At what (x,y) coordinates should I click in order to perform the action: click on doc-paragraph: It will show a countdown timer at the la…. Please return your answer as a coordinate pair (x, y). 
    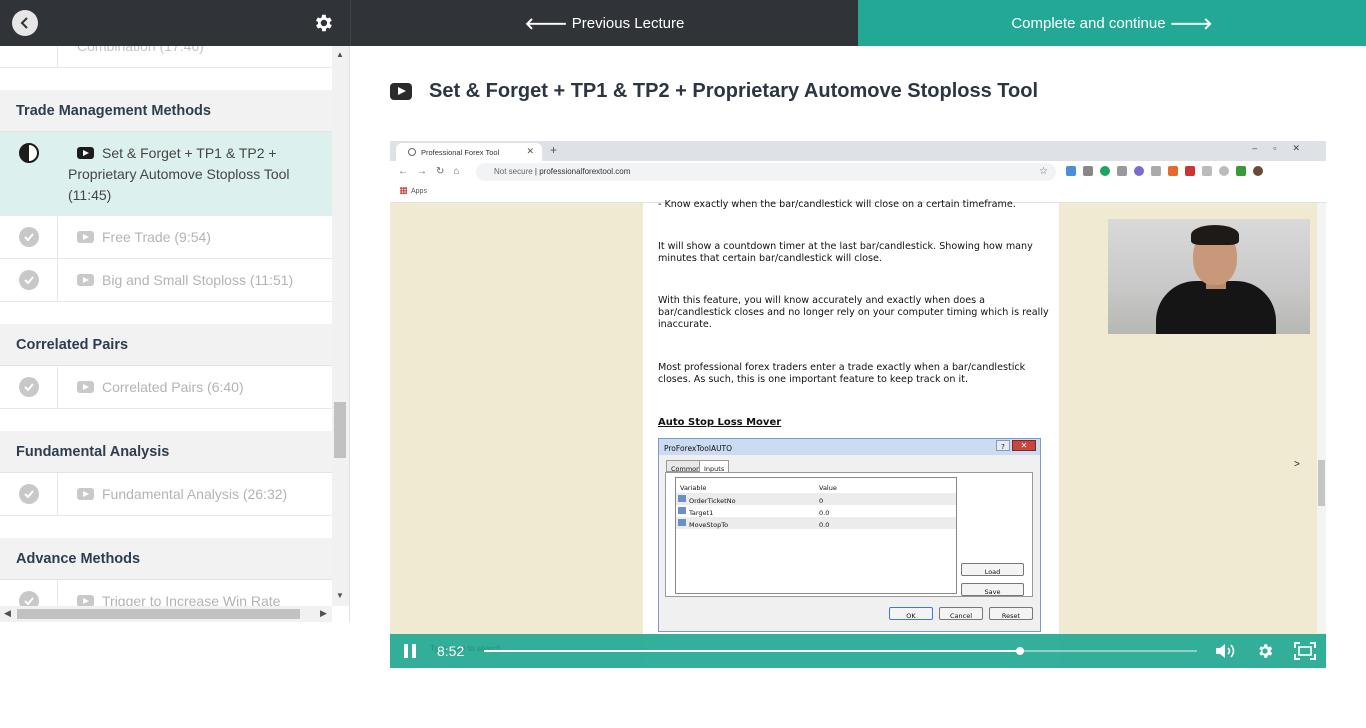
    Looking at the image, I should click on (845, 252).